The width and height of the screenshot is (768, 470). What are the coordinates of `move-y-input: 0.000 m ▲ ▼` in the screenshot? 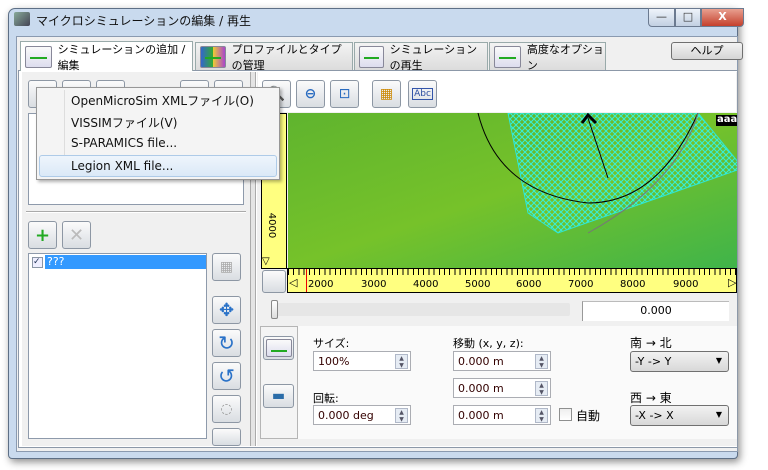 It's located at (502, 388).